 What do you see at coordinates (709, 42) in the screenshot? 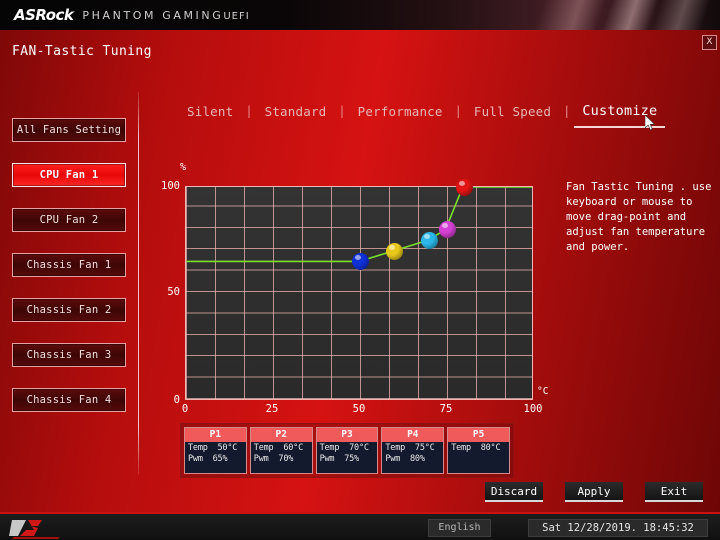
I see `close-icon: X` at bounding box center [709, 42].